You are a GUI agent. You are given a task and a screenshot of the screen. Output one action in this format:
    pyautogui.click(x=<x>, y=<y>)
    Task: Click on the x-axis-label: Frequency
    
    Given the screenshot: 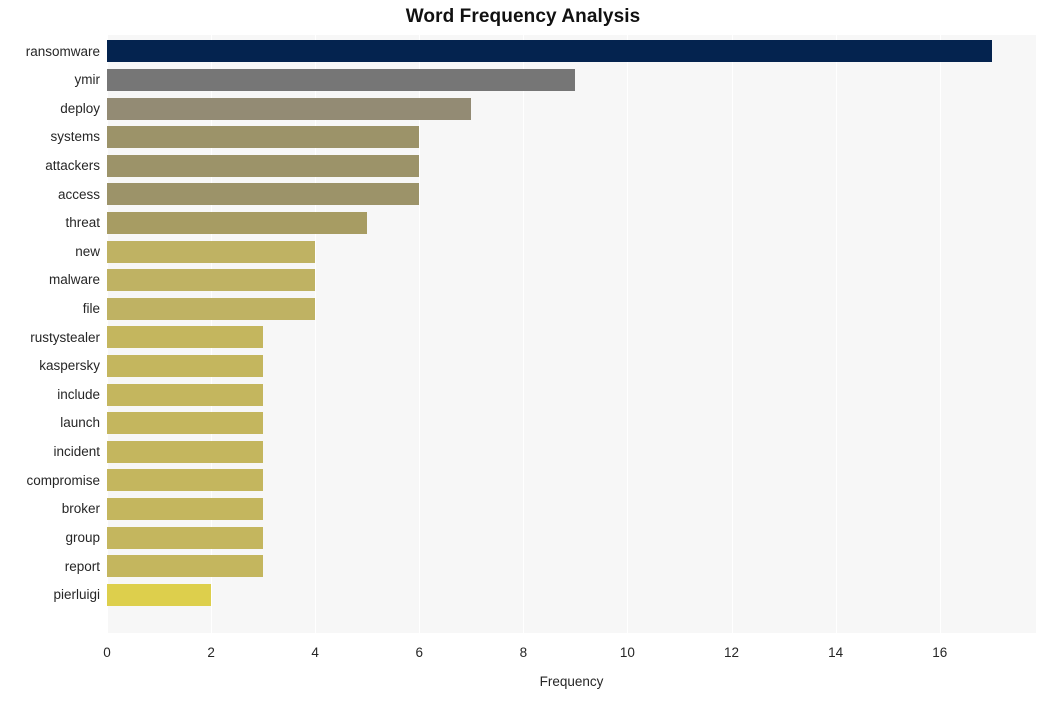 What is the action you would take?
    pyautogui.click(x=571, y=681)
    